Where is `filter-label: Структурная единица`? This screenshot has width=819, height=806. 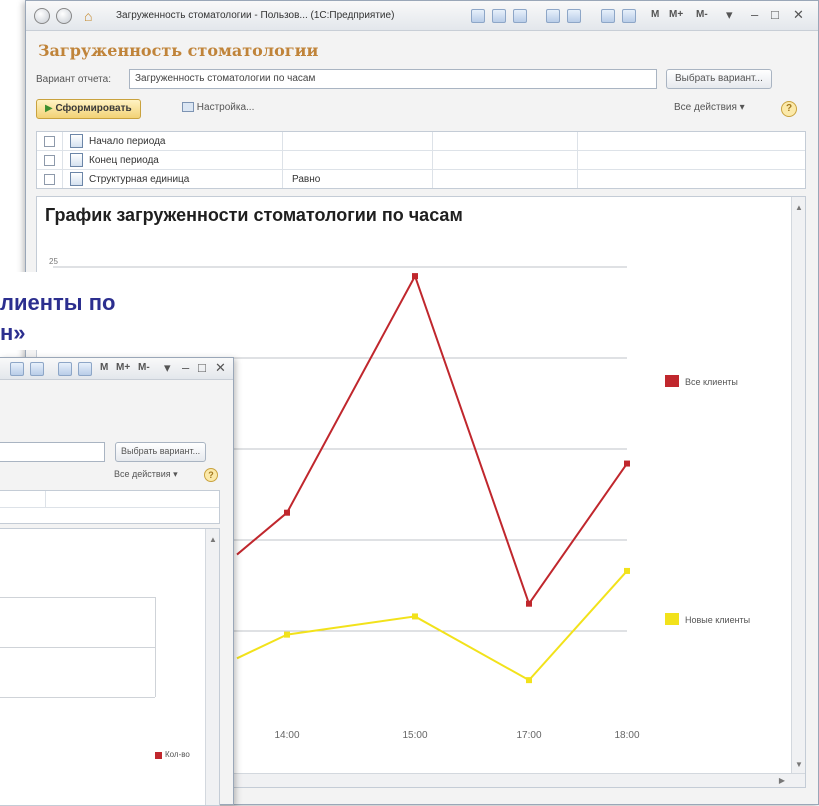 filter-label: Структурная единица is located at coordinates (139, 179).